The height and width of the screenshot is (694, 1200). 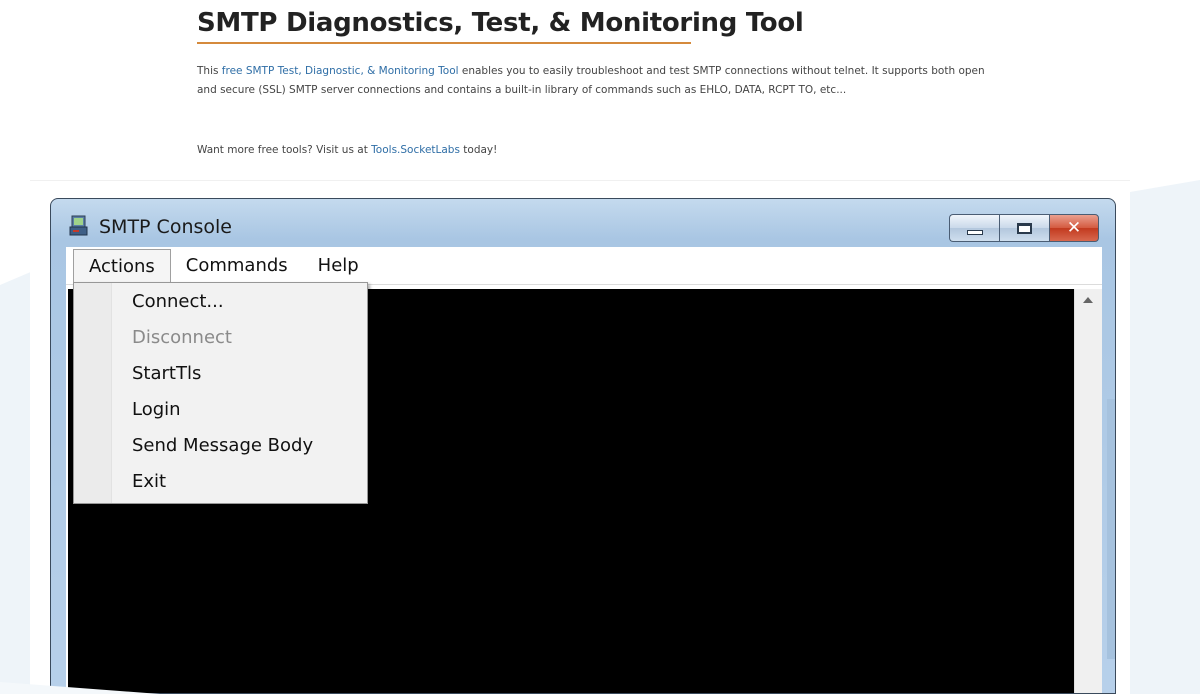 I want to click on close-button: ✕, so click(x=1074, y=228).